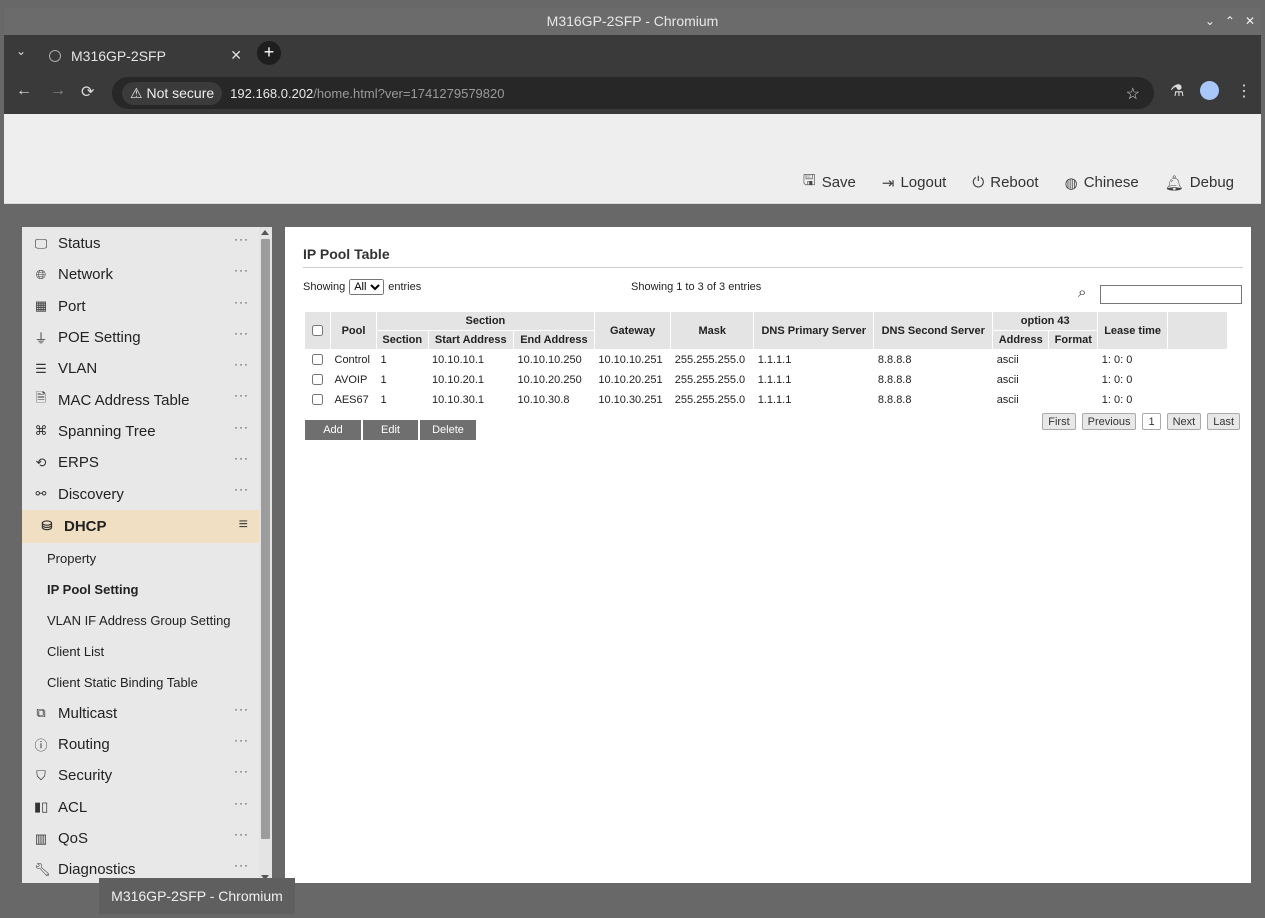  I want to click on col-option43-group: option 43, so click(1045, 321).